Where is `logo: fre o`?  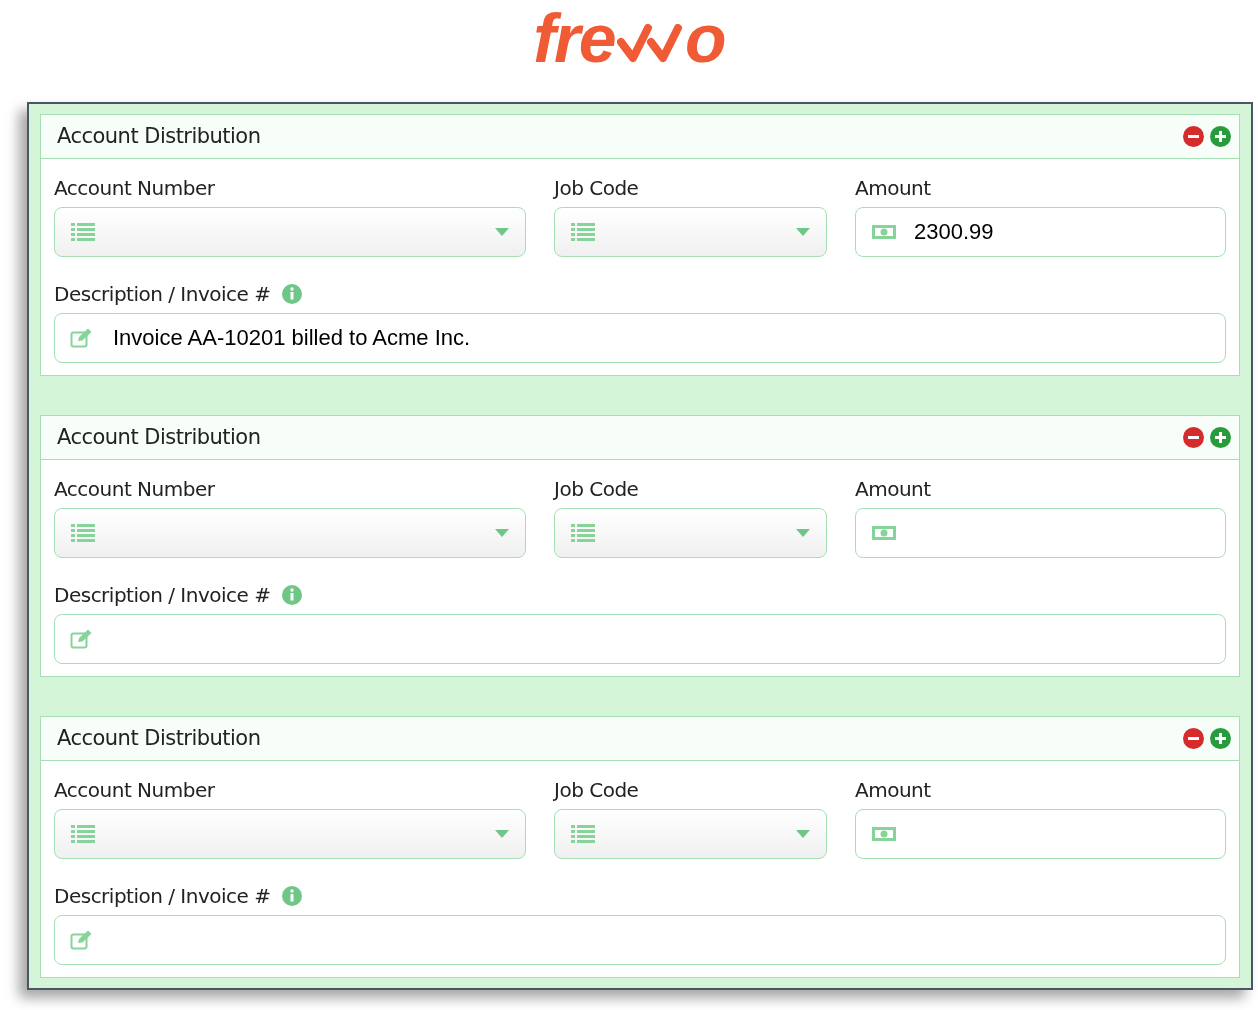
logo: fre o is located at coordinates (629, 36).